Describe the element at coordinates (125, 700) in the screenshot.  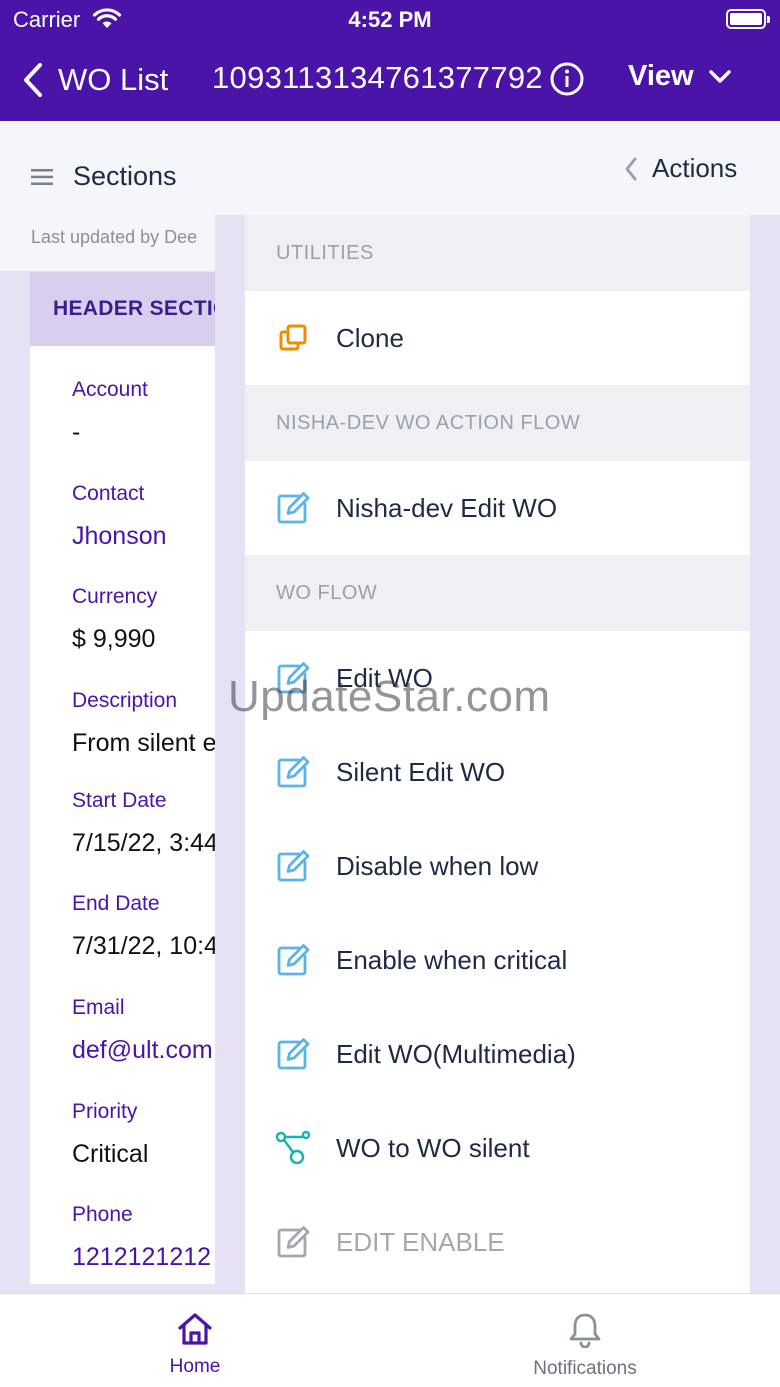
I see `field-label: Description` at that location.